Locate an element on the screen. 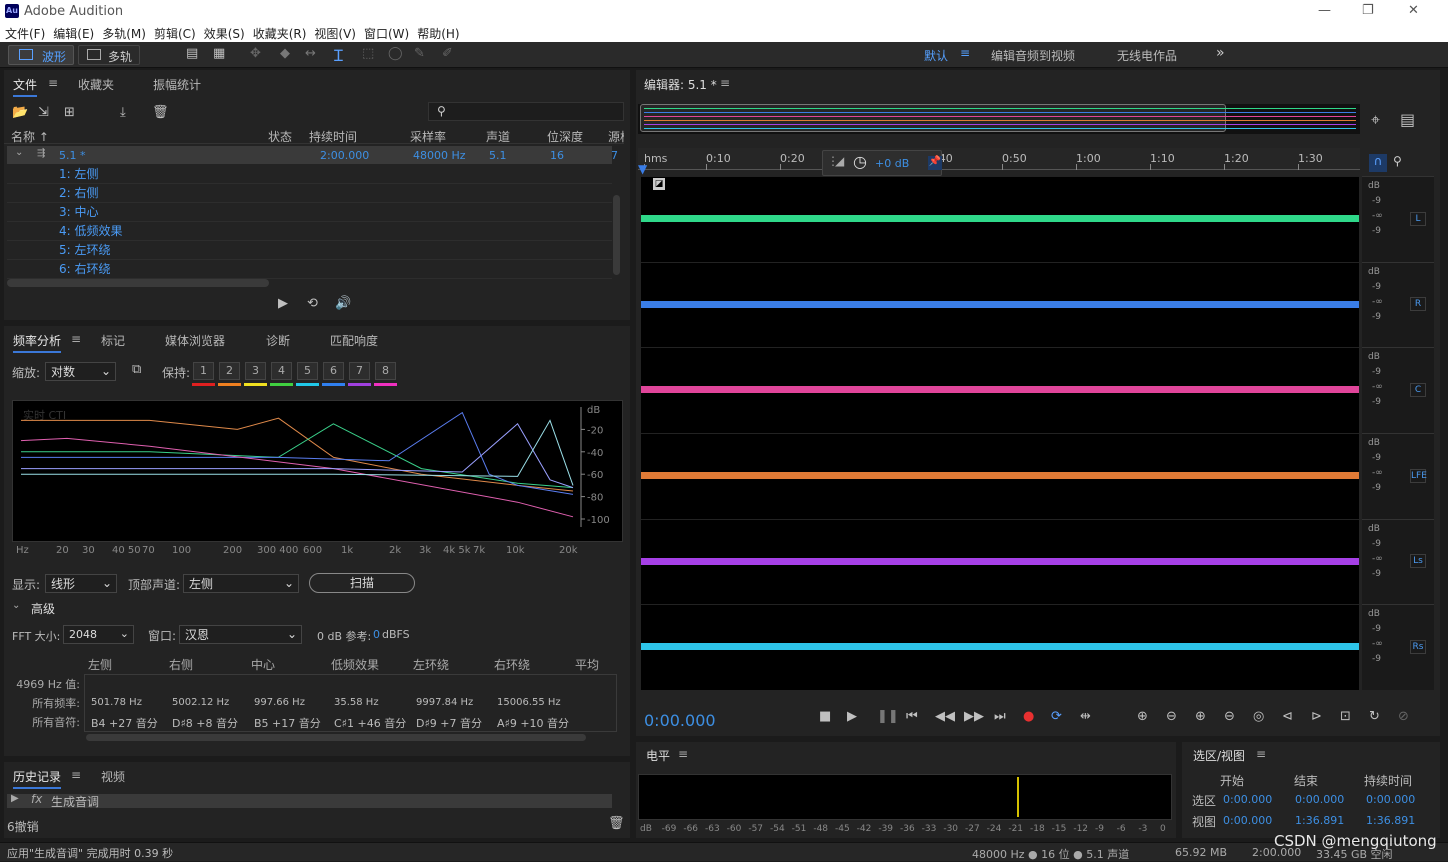  menu-item: 帮助(H) is located at coordinates (437, 32).